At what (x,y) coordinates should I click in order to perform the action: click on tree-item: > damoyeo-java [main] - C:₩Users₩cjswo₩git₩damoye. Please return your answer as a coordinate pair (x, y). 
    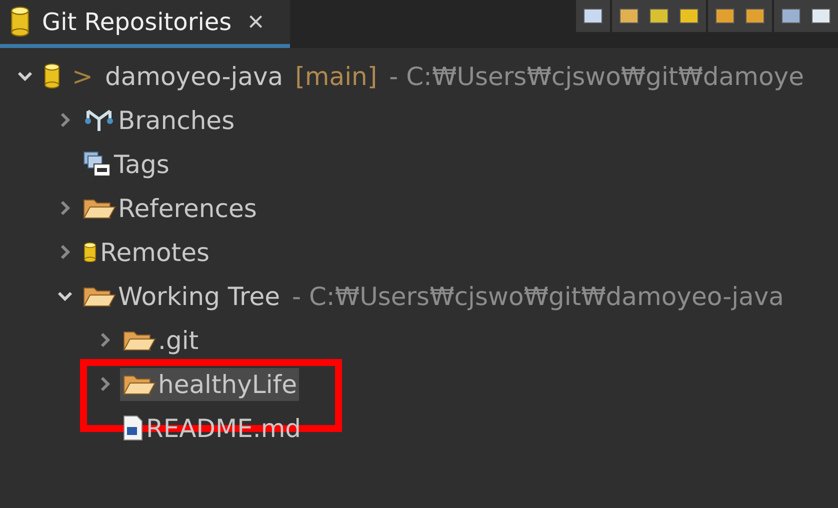
    Looking at the image, I should click on (423, 76).